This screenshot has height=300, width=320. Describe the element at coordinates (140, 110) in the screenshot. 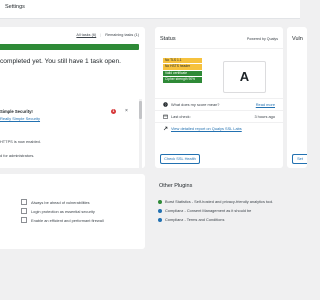

I see `scrollbar-thumb` at that location.